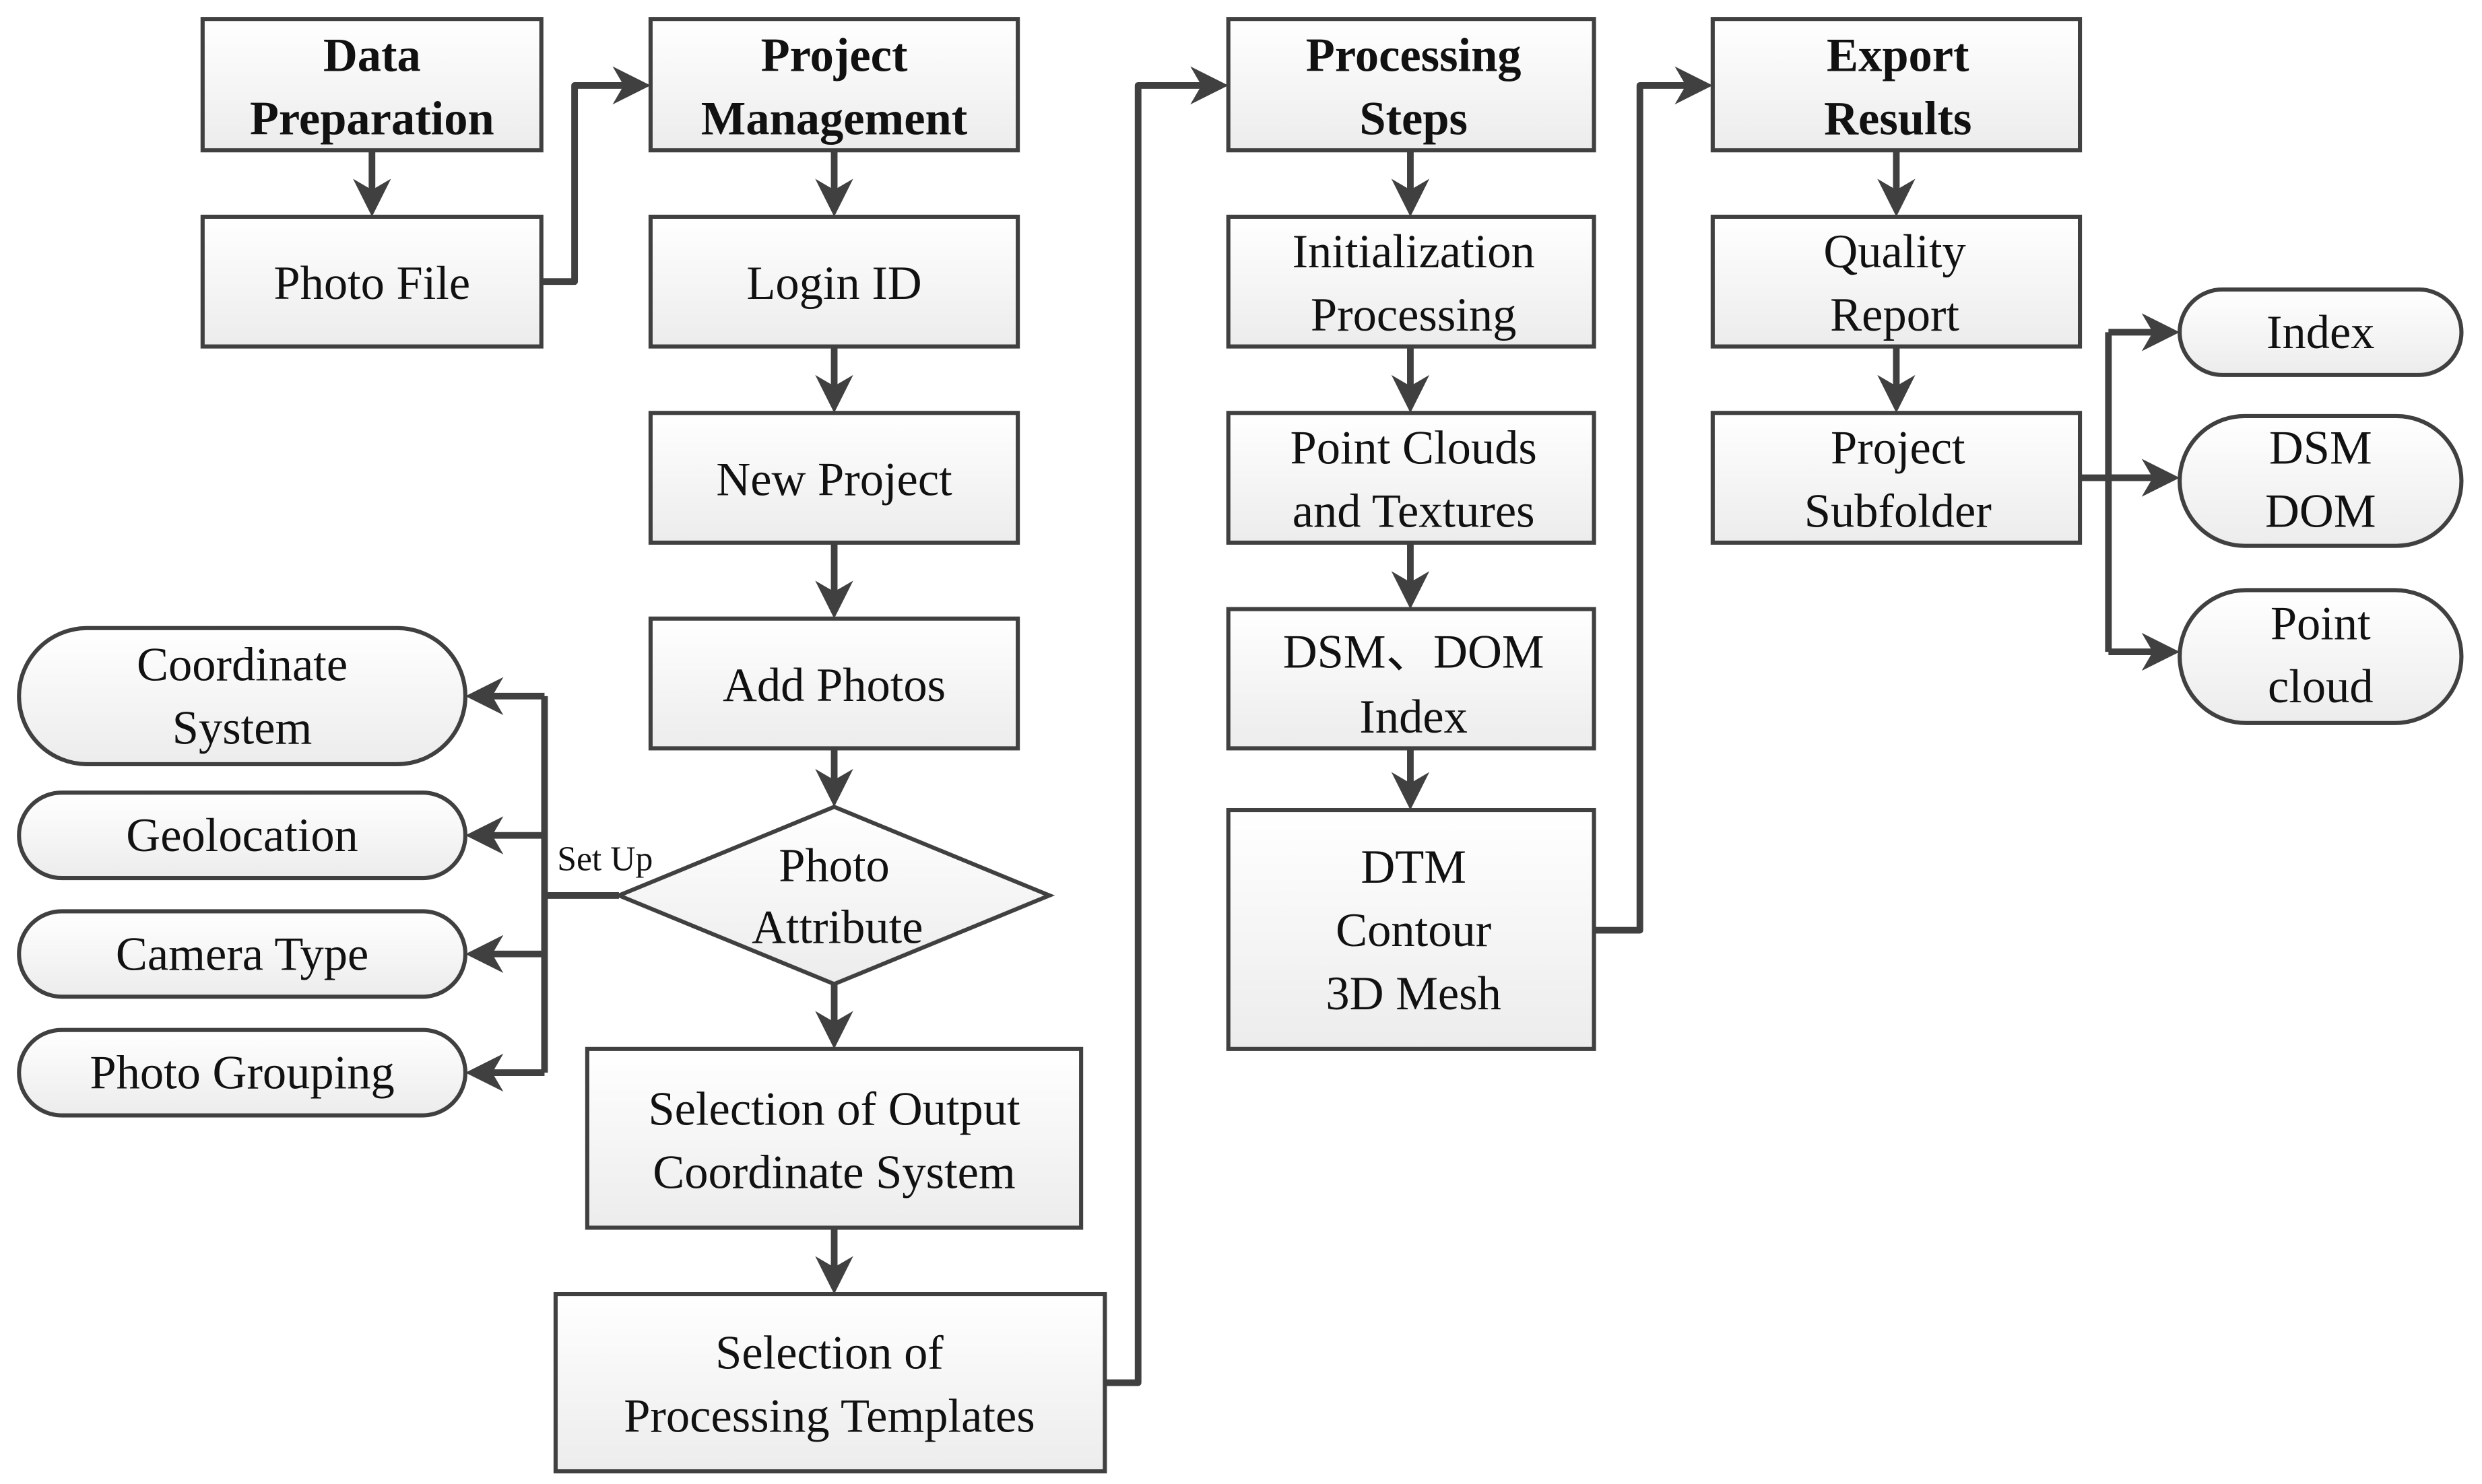 This screenshot has width=2482, height=1484. I want to click on node-text: Preparation, so click(372, 119).